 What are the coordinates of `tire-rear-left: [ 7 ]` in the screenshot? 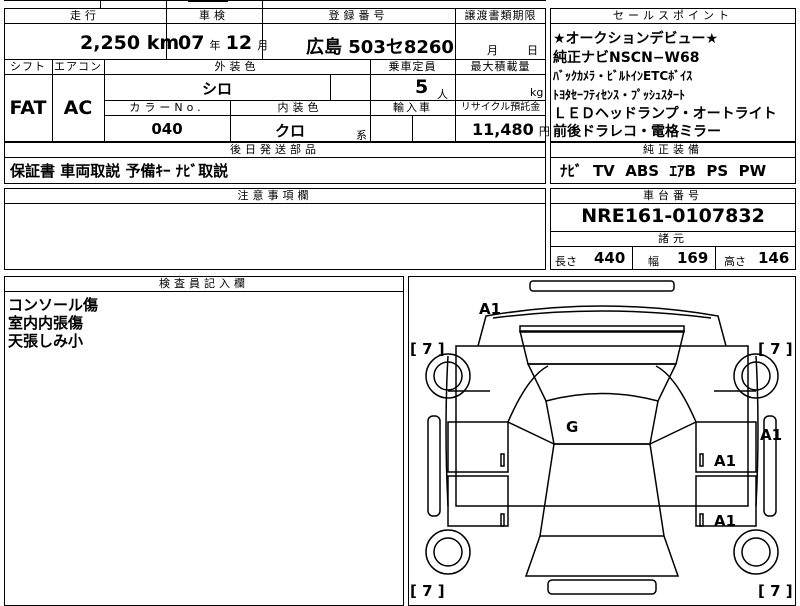 It's located at (427, 591).